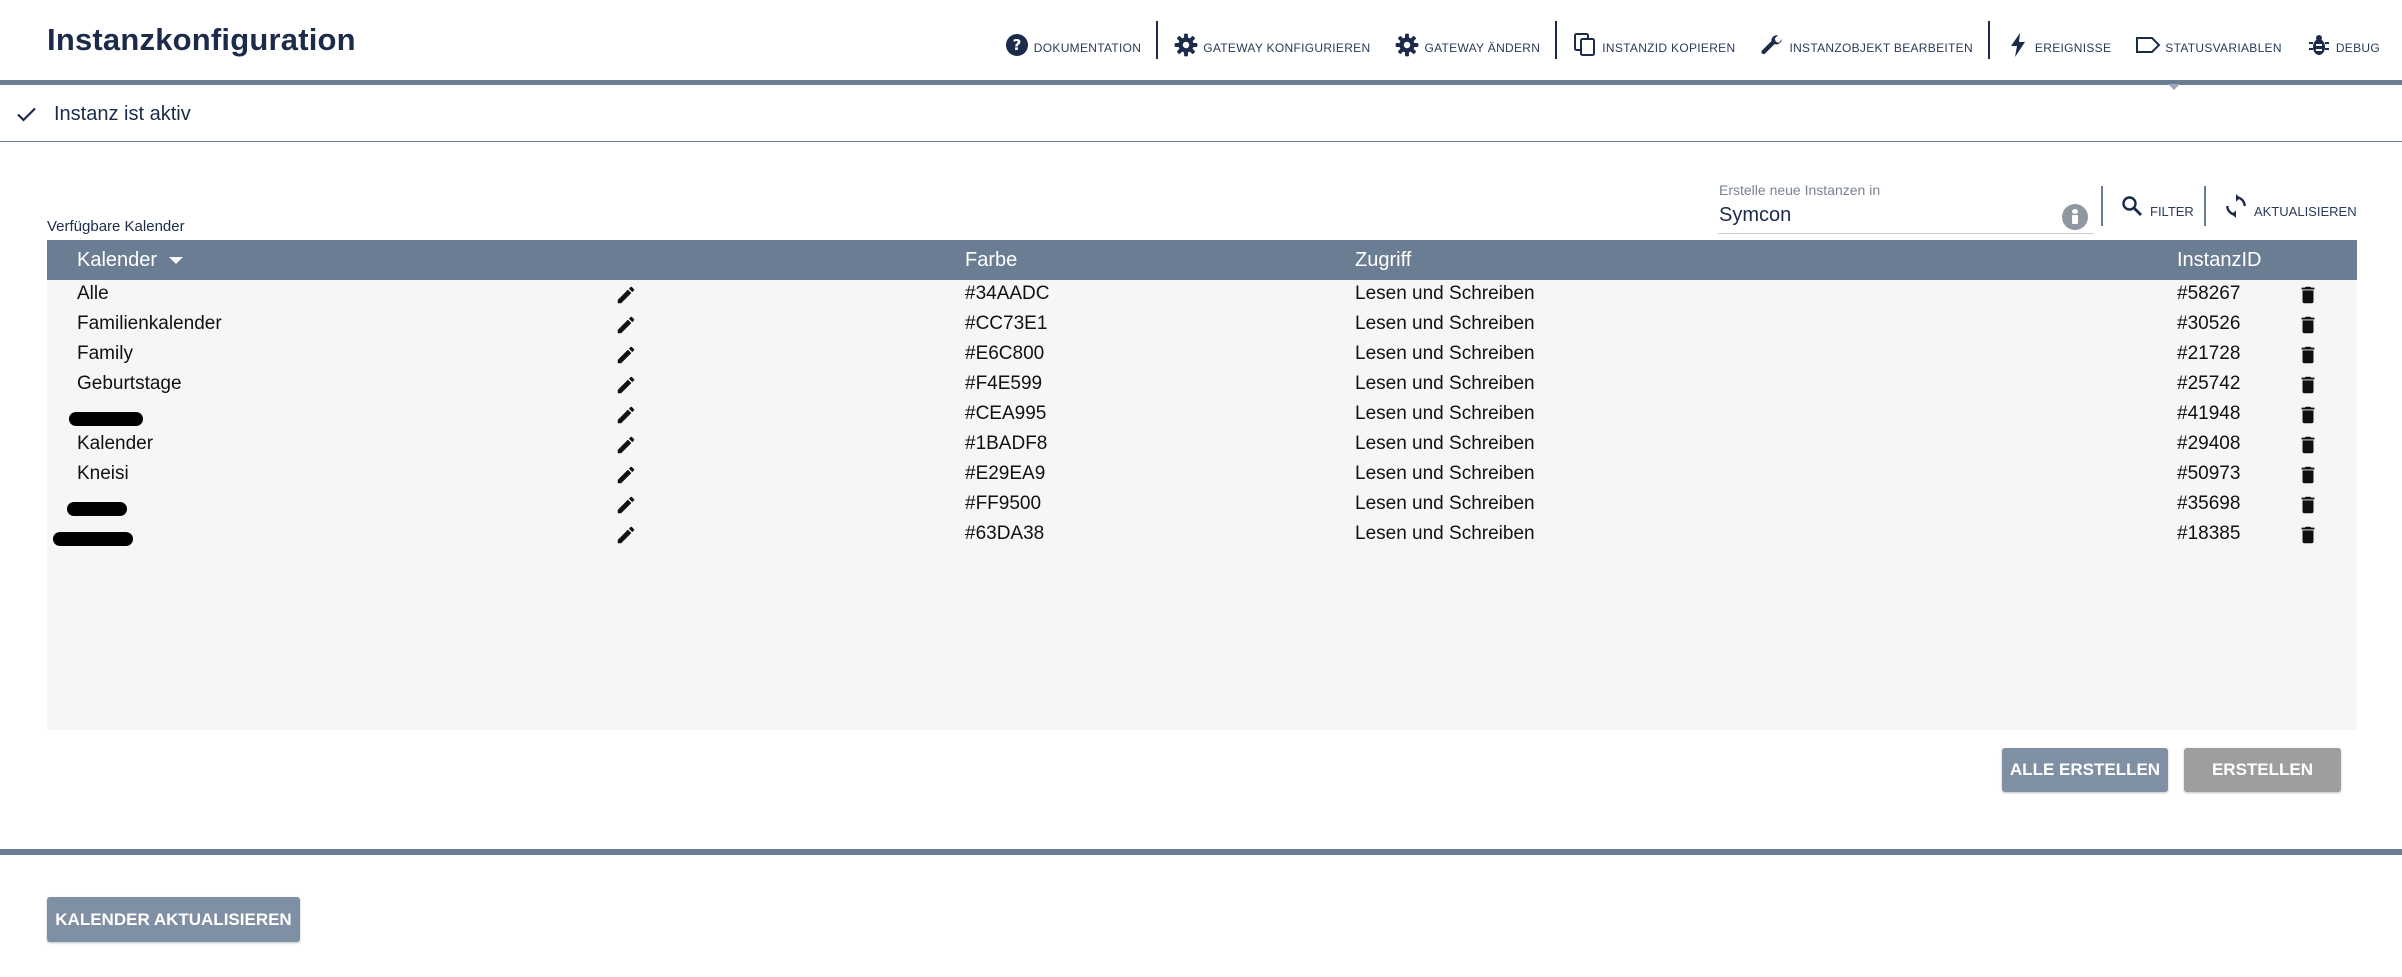  I want to click on toolbar-instanzid-kopieren-label: InstanzID kopieren, so click(1669, 48).